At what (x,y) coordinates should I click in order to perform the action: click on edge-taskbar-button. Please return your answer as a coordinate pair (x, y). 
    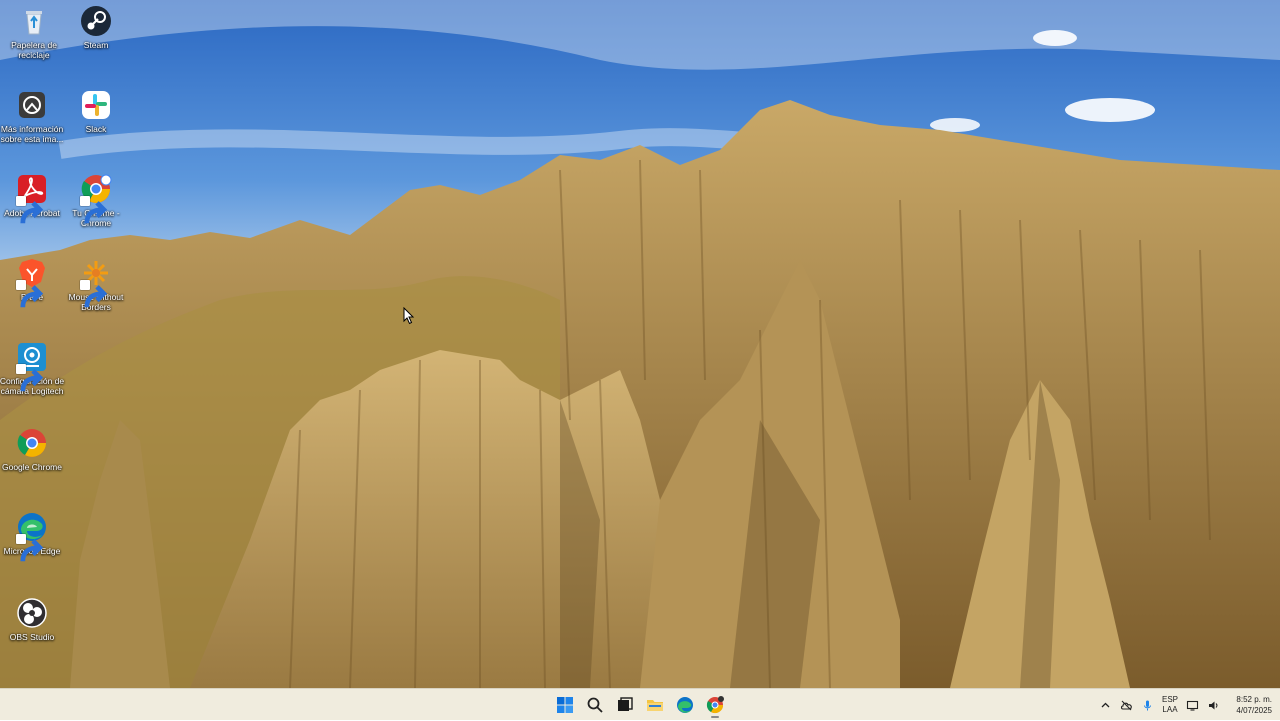
    Looking at the image, I should click on (685, 705).